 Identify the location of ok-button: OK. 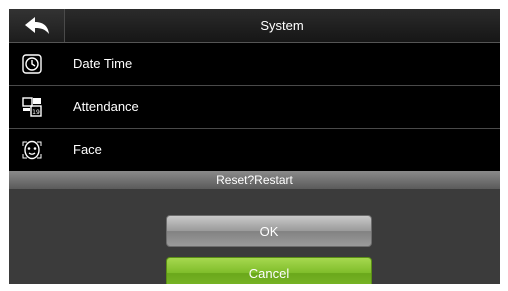
(269, 231).